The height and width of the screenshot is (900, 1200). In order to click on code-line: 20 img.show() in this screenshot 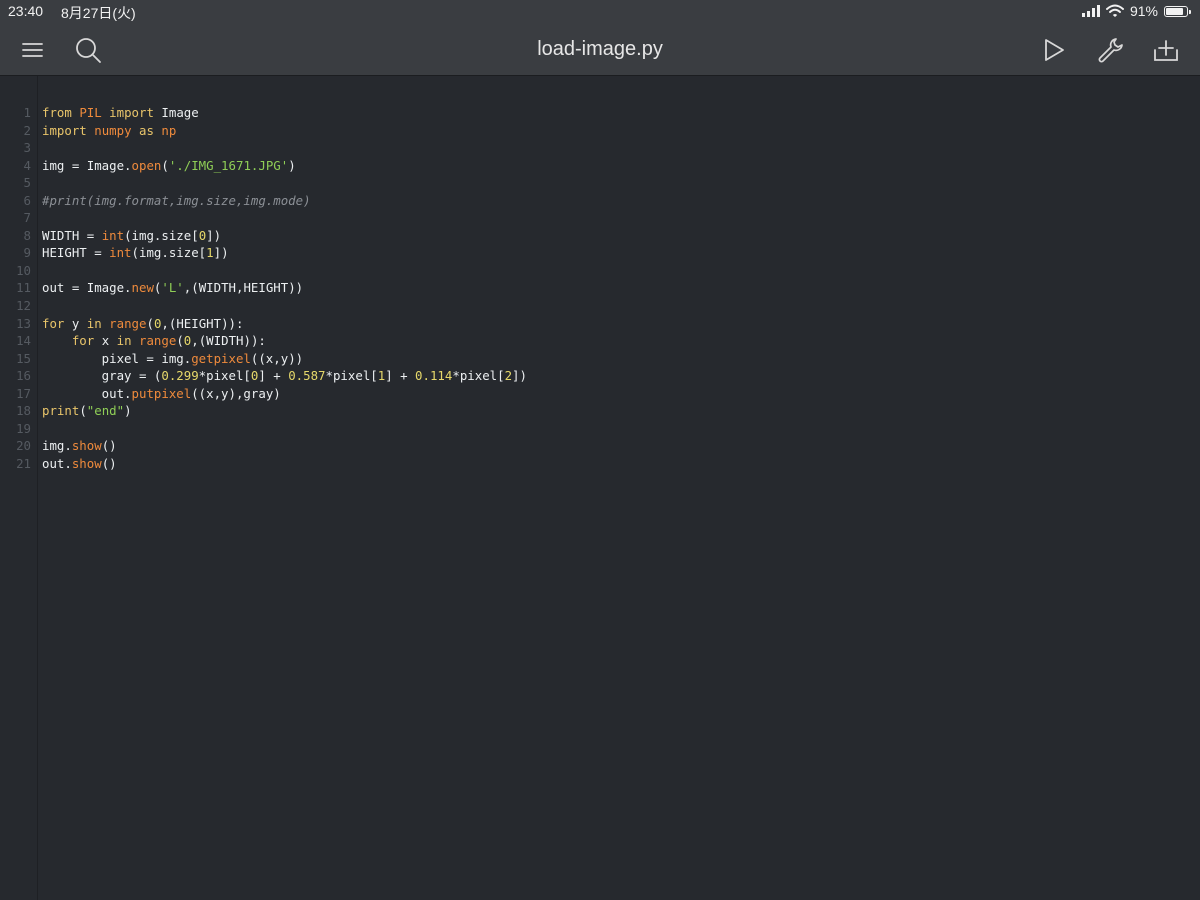, I will do `click(600, 446)`.